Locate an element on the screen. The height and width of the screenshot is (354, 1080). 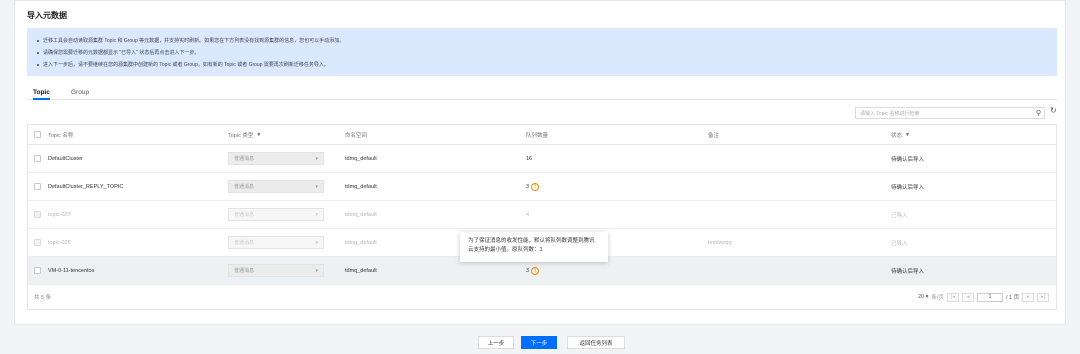
header-namespace: 命名空间 is located at coordinates (356, 135).